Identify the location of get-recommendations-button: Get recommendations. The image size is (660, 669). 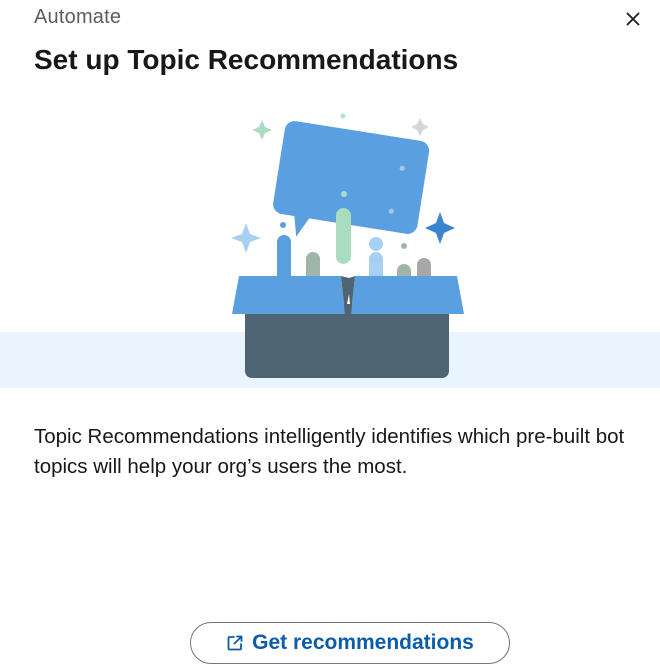
(350, 643).